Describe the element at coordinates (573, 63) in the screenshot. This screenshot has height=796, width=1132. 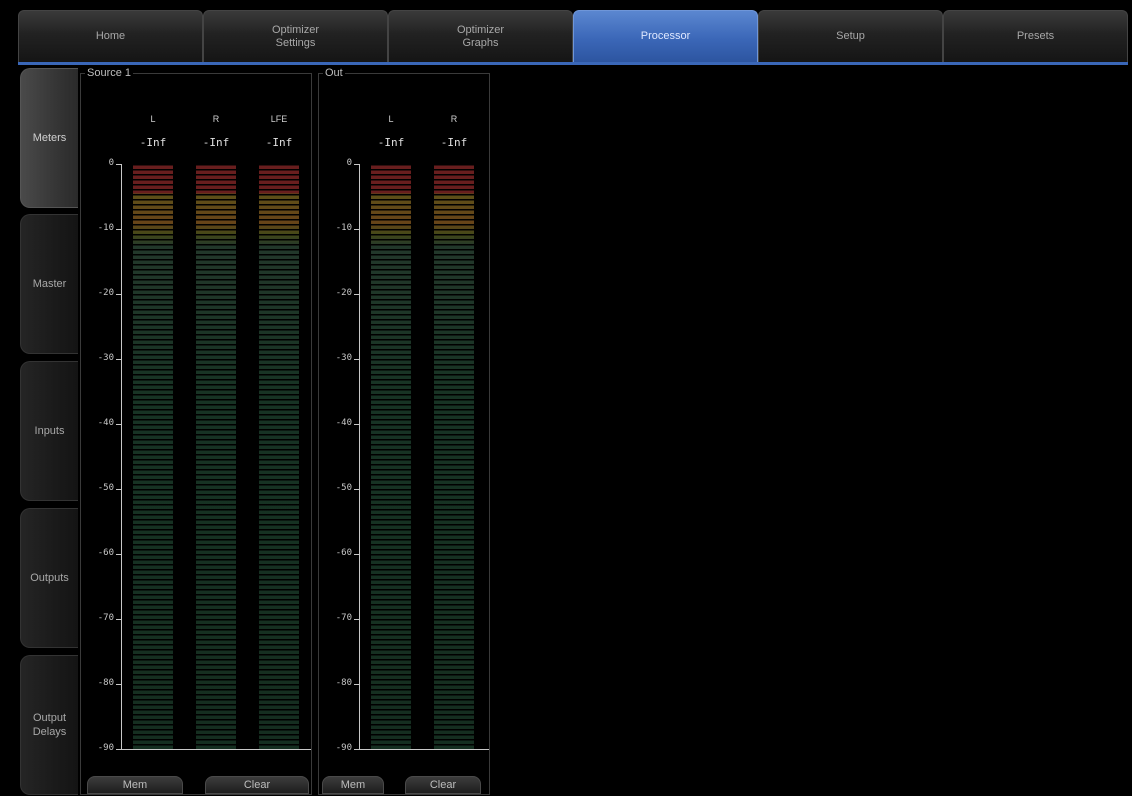
I see `tab-underline` at that location.